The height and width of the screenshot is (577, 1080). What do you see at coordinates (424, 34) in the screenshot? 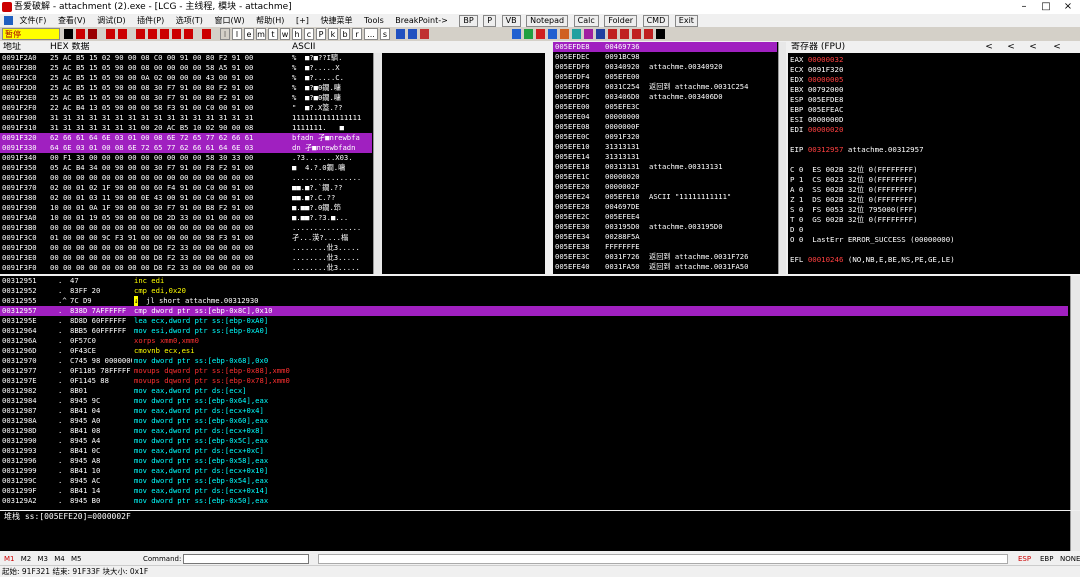
I see `question-icon` at bounding box center [424, 34].